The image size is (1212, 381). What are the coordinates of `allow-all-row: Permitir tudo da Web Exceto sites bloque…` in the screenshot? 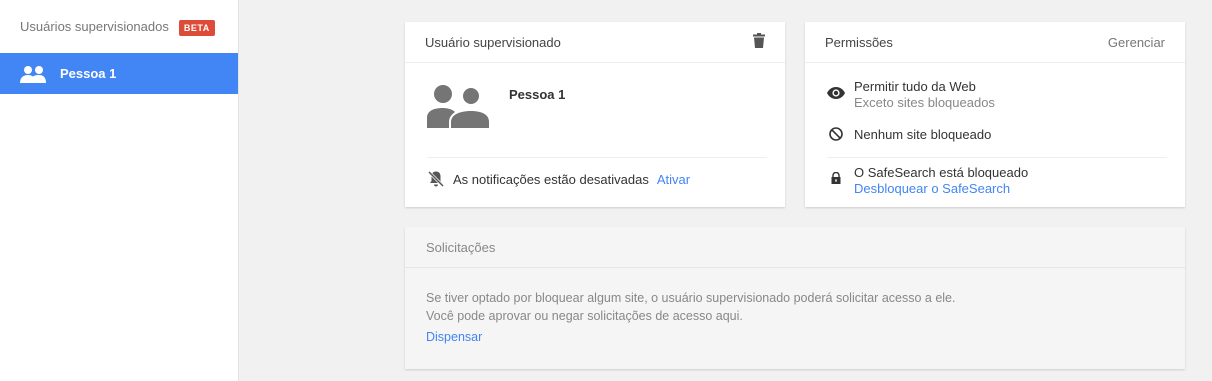 It's located at (911, 95).